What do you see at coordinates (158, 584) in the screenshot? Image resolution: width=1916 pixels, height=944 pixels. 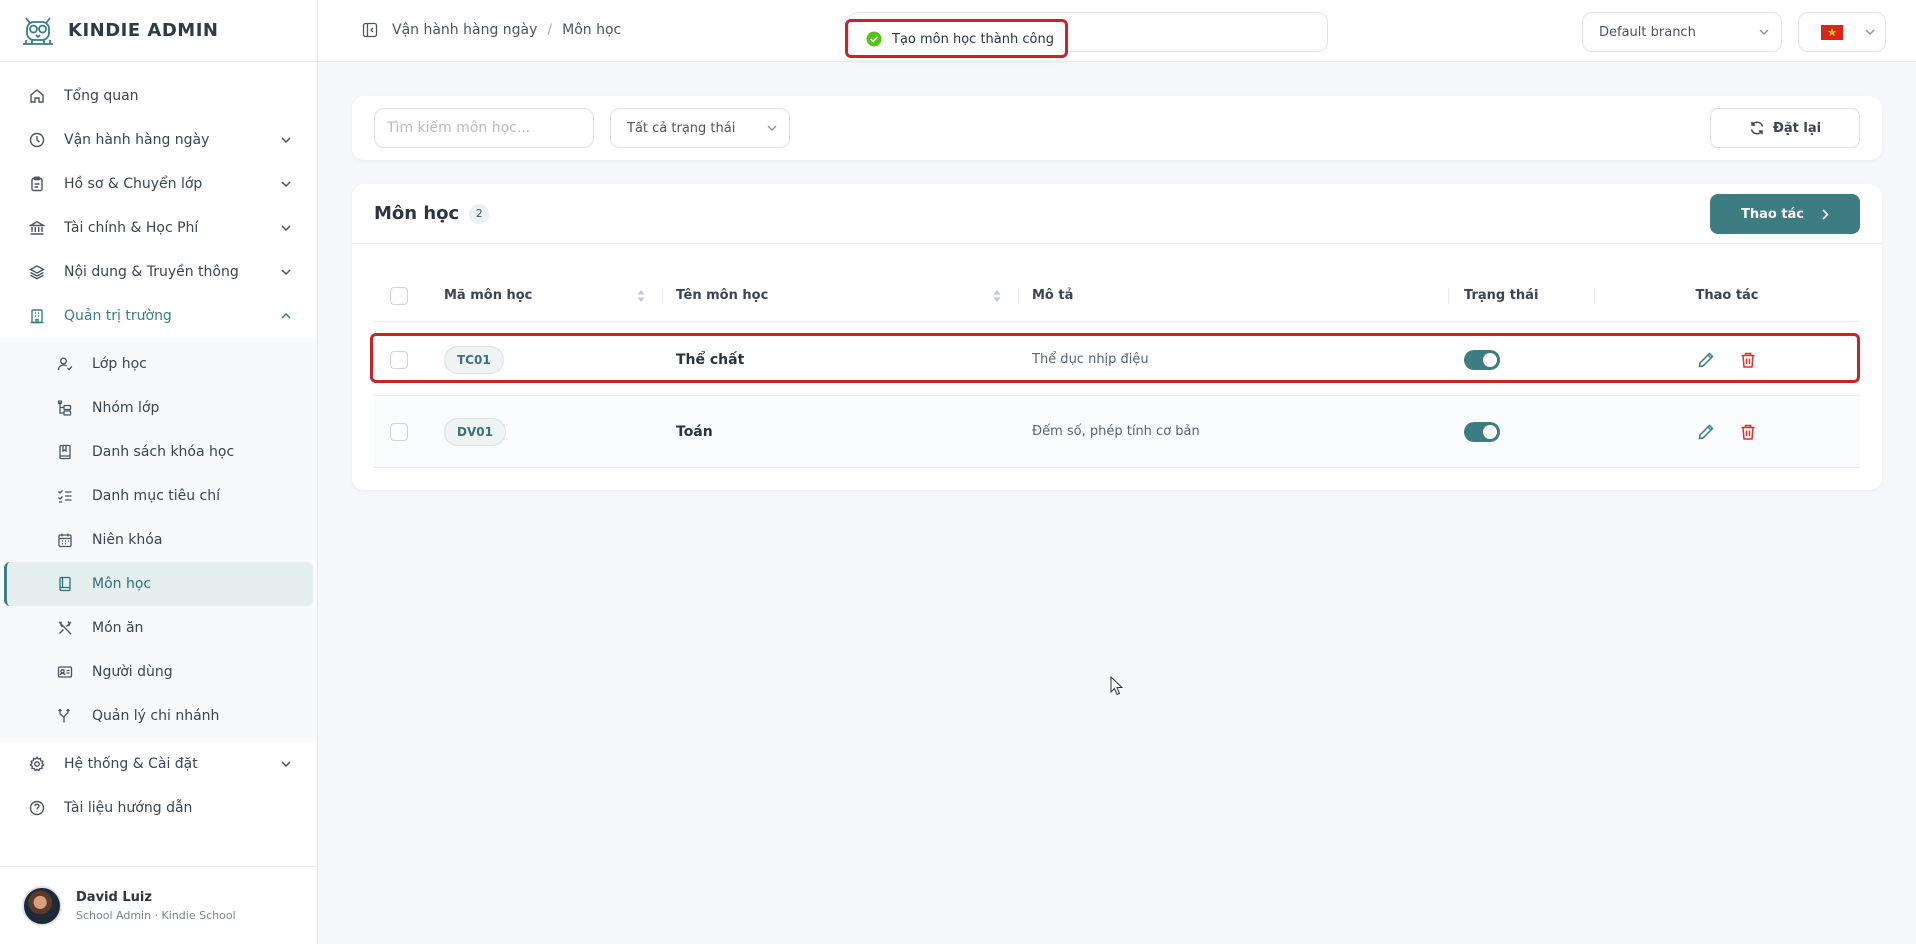 I see `sidebar-item-subjects: Môn học` at bounding box center [158, 584].